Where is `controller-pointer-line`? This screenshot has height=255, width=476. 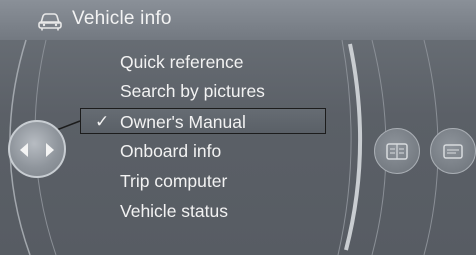
controller-pointer-line is located at coordinates (67, 126).